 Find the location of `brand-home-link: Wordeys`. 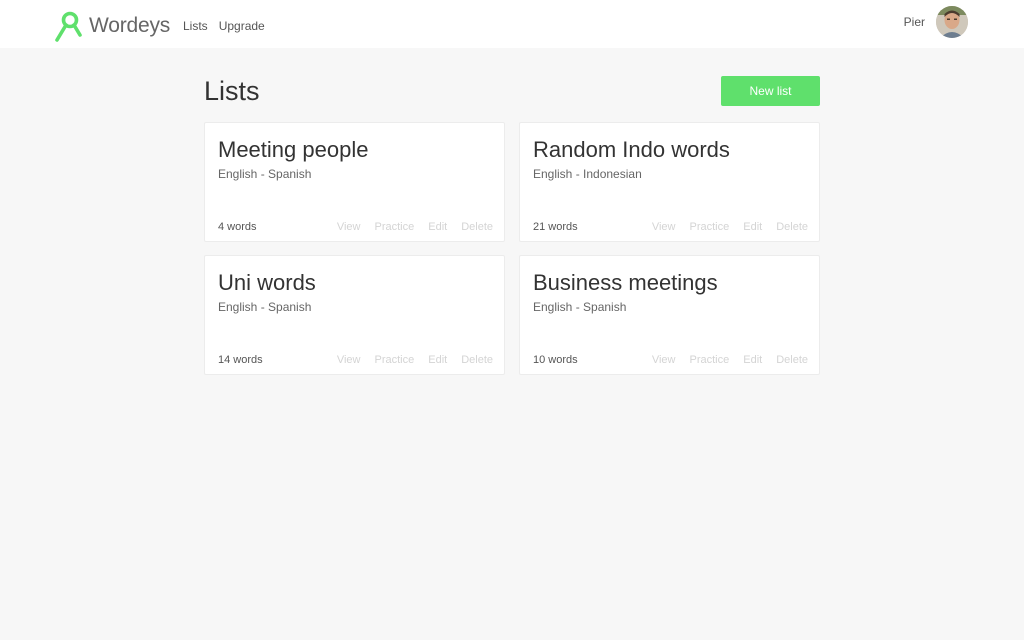

brand-home-link: Wordeys is located at coordinates (112, 26).